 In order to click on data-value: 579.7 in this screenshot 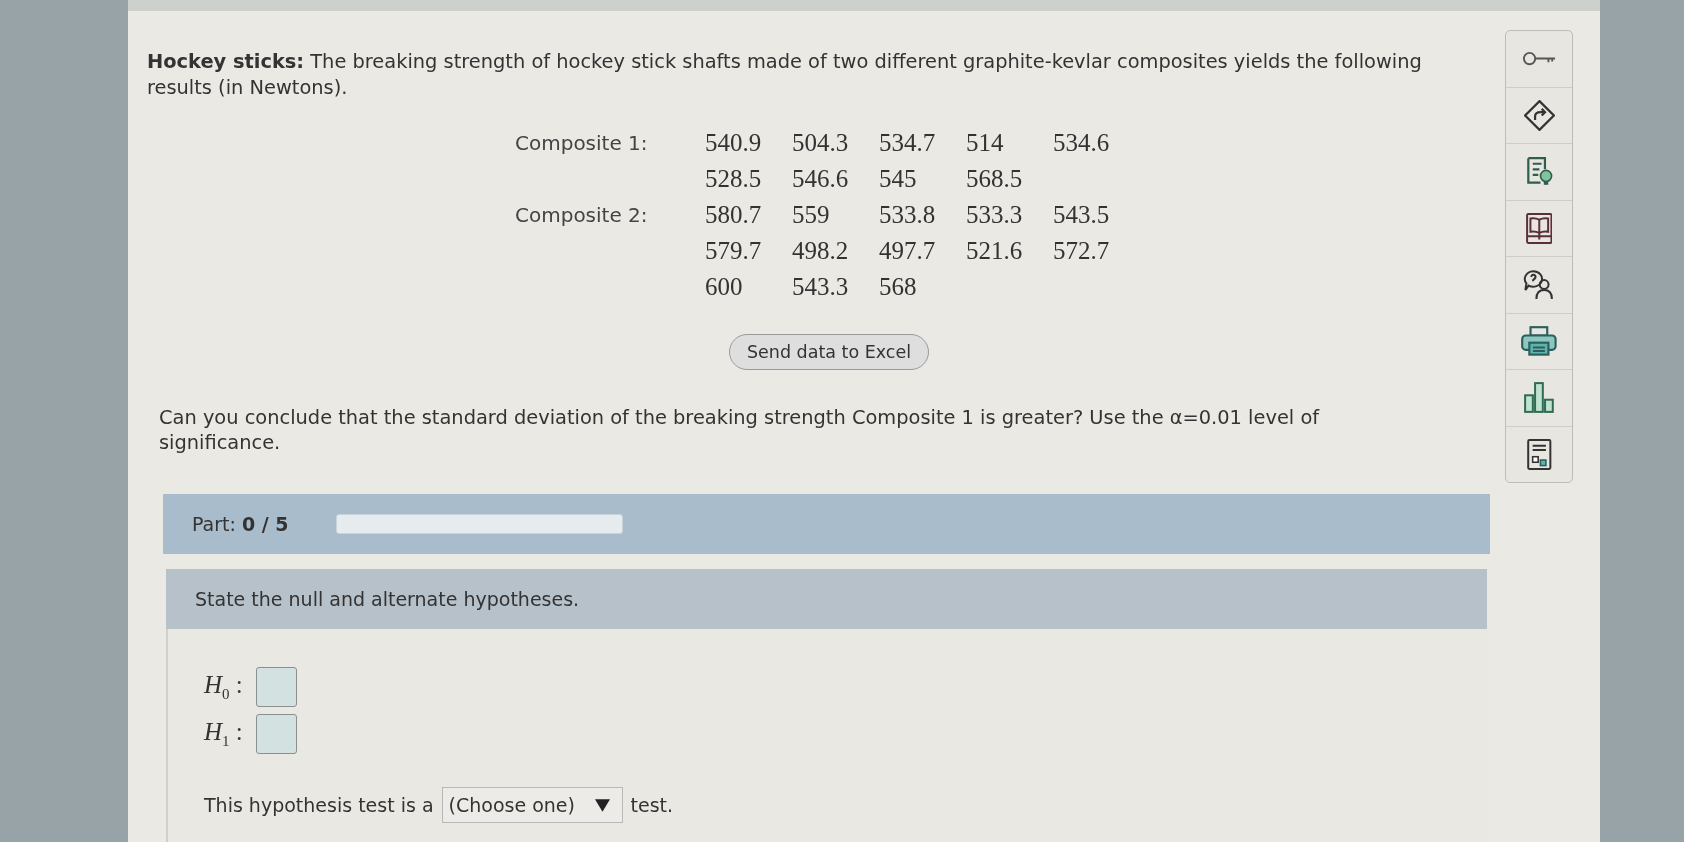, I will do `click(734, 251)`.